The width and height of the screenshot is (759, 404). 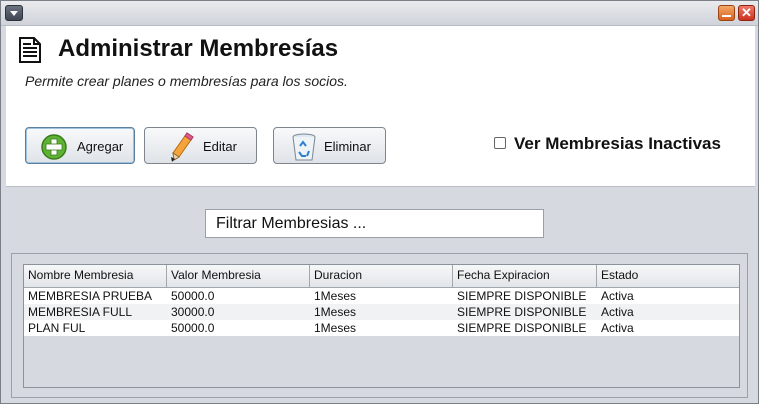 I want to click on plus-icon, so click(x=54, y=147).